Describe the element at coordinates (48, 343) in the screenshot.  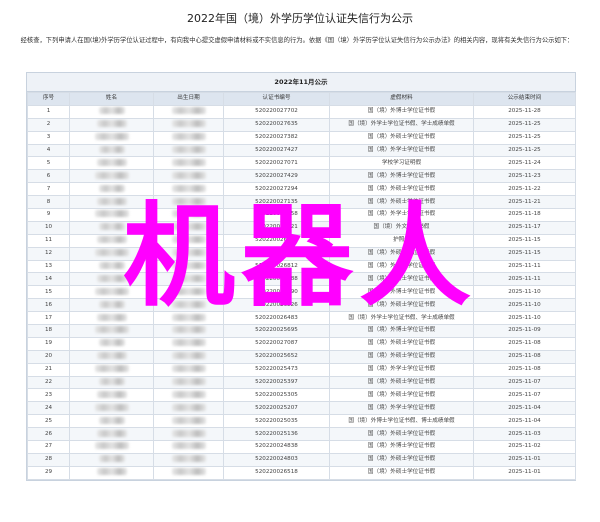
I see `cell-index: 19` at that location.